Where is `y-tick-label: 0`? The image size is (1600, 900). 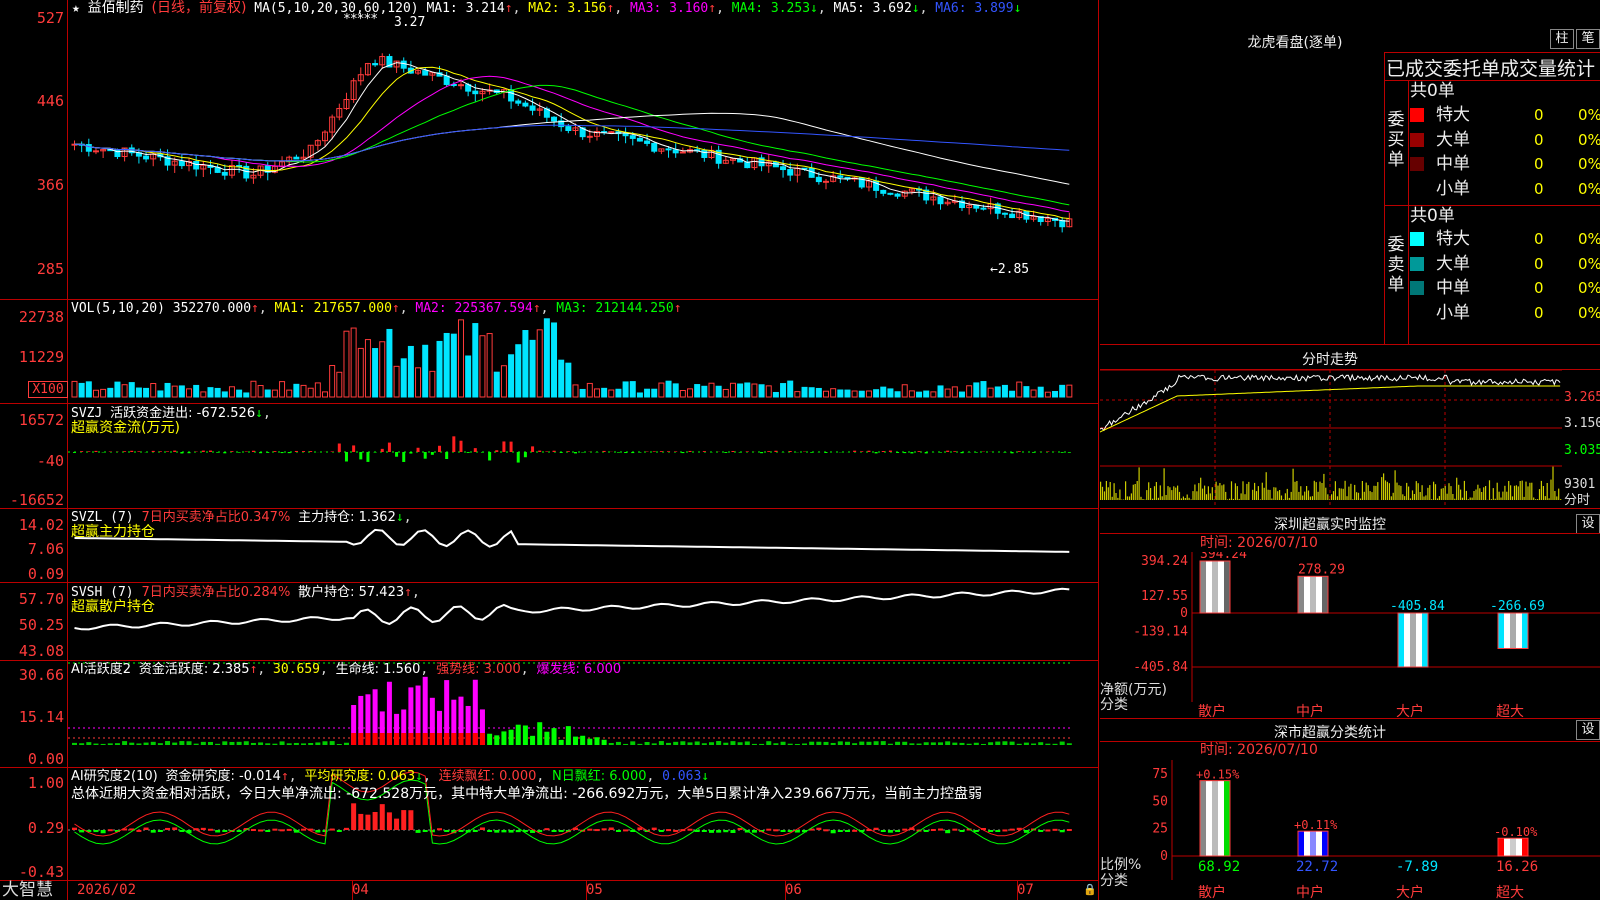
y-tick-label: 0 is located at coordinates (1164, 856).